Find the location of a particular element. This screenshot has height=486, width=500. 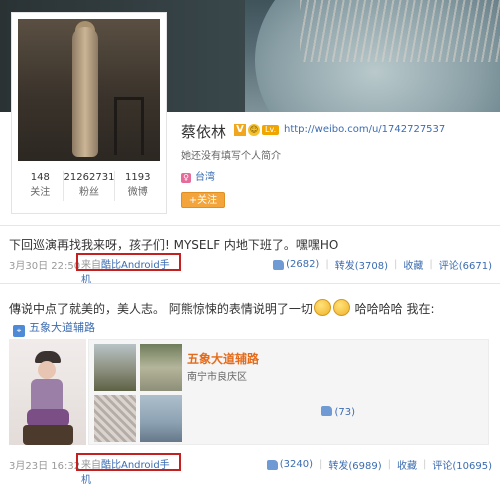

post-2-actions: (3240) | 转发(6989) | 收藏 | 评论(10695) is located at coordinates (379, 464).